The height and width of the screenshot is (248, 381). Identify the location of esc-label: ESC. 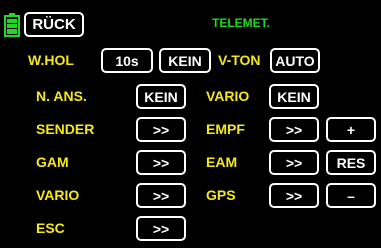
(50, 228).